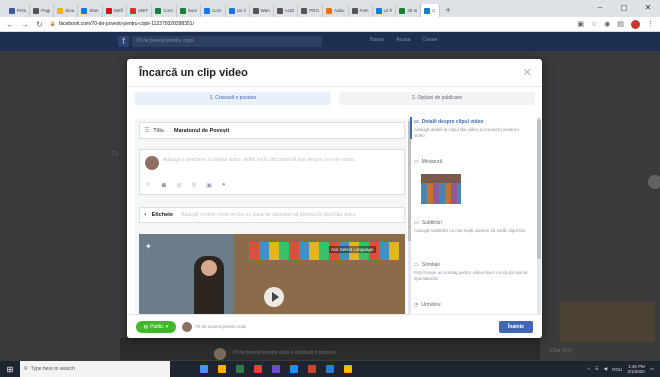 This screenshot has width=660, height=377. Describe the element at coordinates (10, 369) in the screenshot. I see `windows-start-icon: ⊞` at that location.